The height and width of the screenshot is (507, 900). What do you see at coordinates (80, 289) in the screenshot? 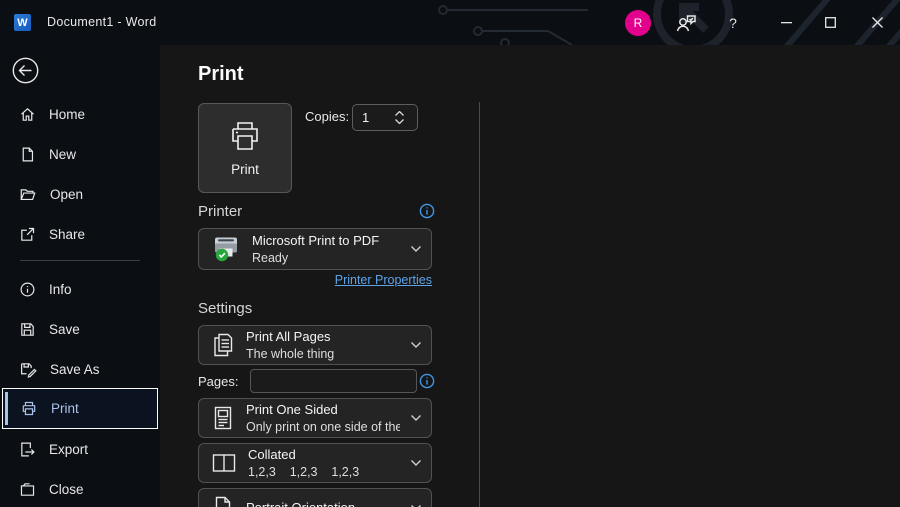
I see `sidebar-item-info: Info` at bounding box center [80, 289].